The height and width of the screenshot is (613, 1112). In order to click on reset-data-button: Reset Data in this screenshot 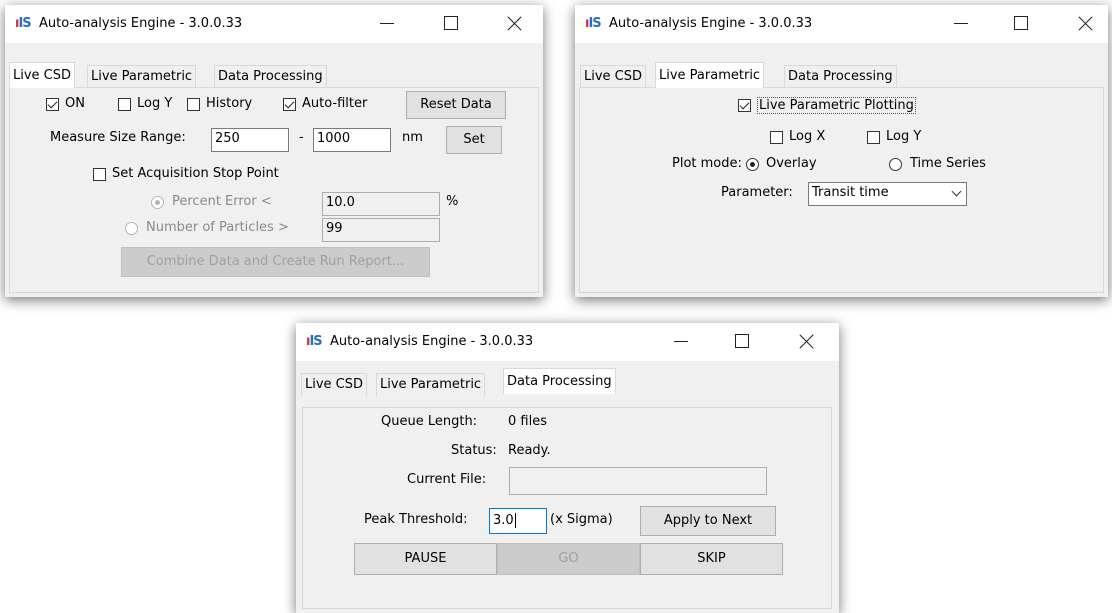, I will do `click(456, 105)`.